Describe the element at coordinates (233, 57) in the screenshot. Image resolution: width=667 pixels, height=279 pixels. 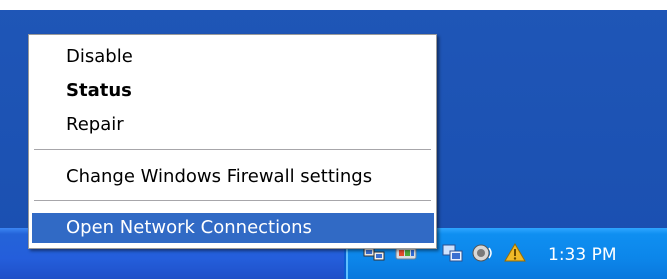
I see `menu-item-disable: Disable` at that location.